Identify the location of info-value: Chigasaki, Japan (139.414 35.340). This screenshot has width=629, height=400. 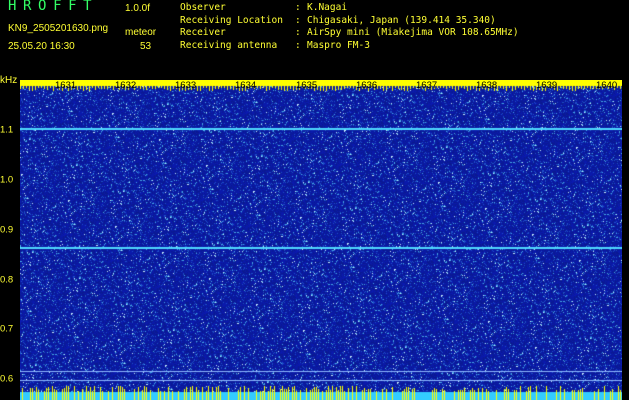
(401, 20).